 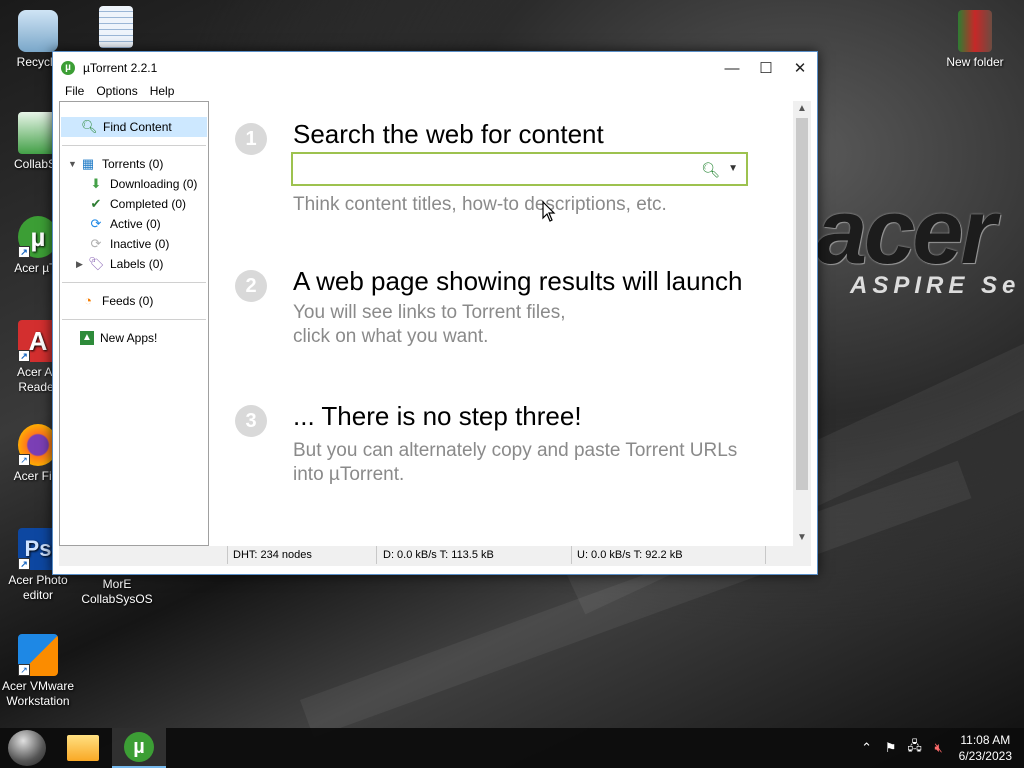 I want to click on desktop-icon-label: MorE CollabSysOS, so click(x=117, y=591).